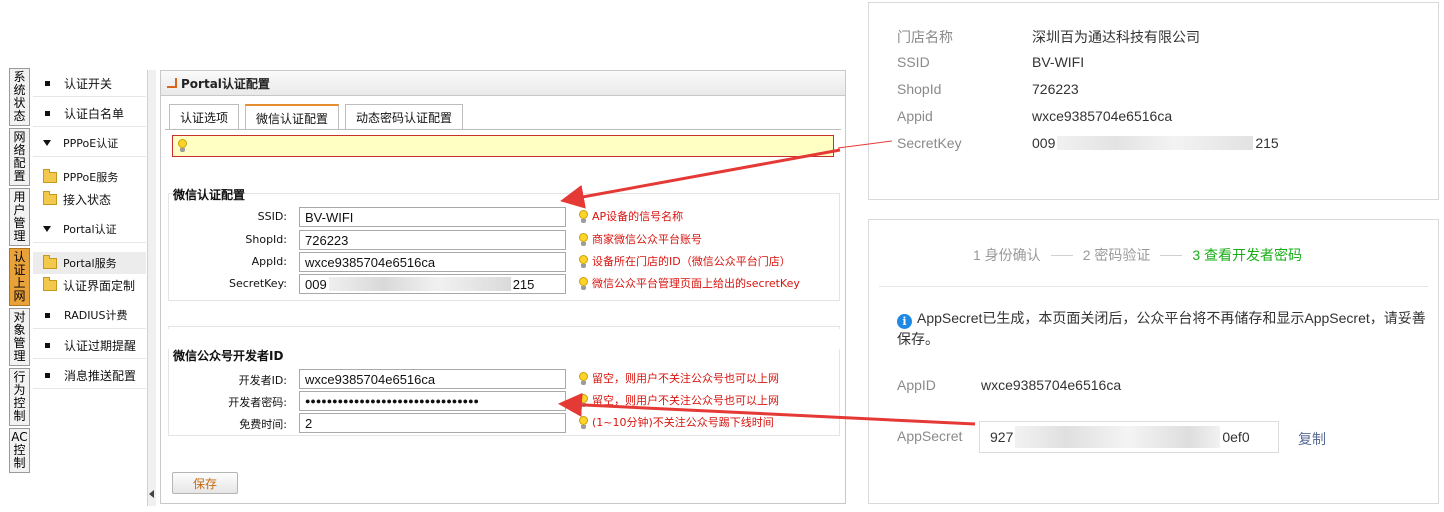  I want to click on menu-item-pppoe-auth: PPPoE认证, so click(89, 143).